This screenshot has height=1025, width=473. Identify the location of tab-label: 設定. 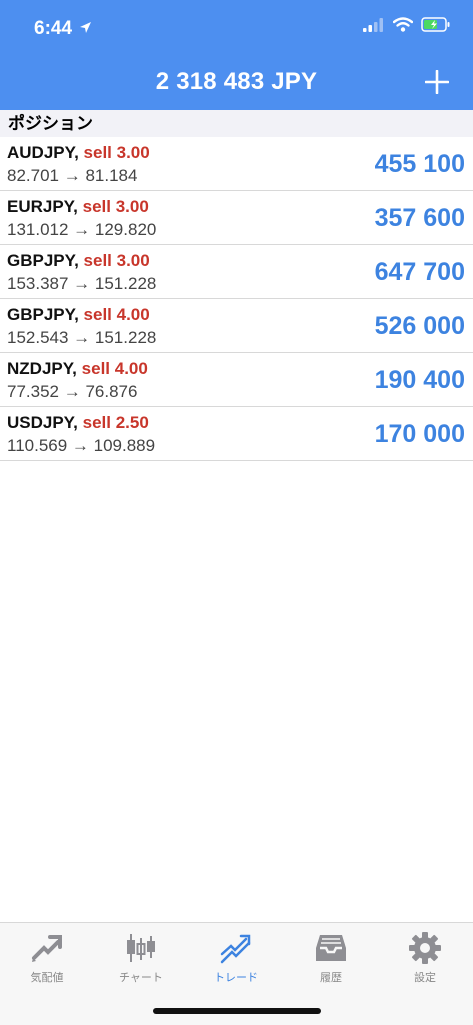
(425, 978).